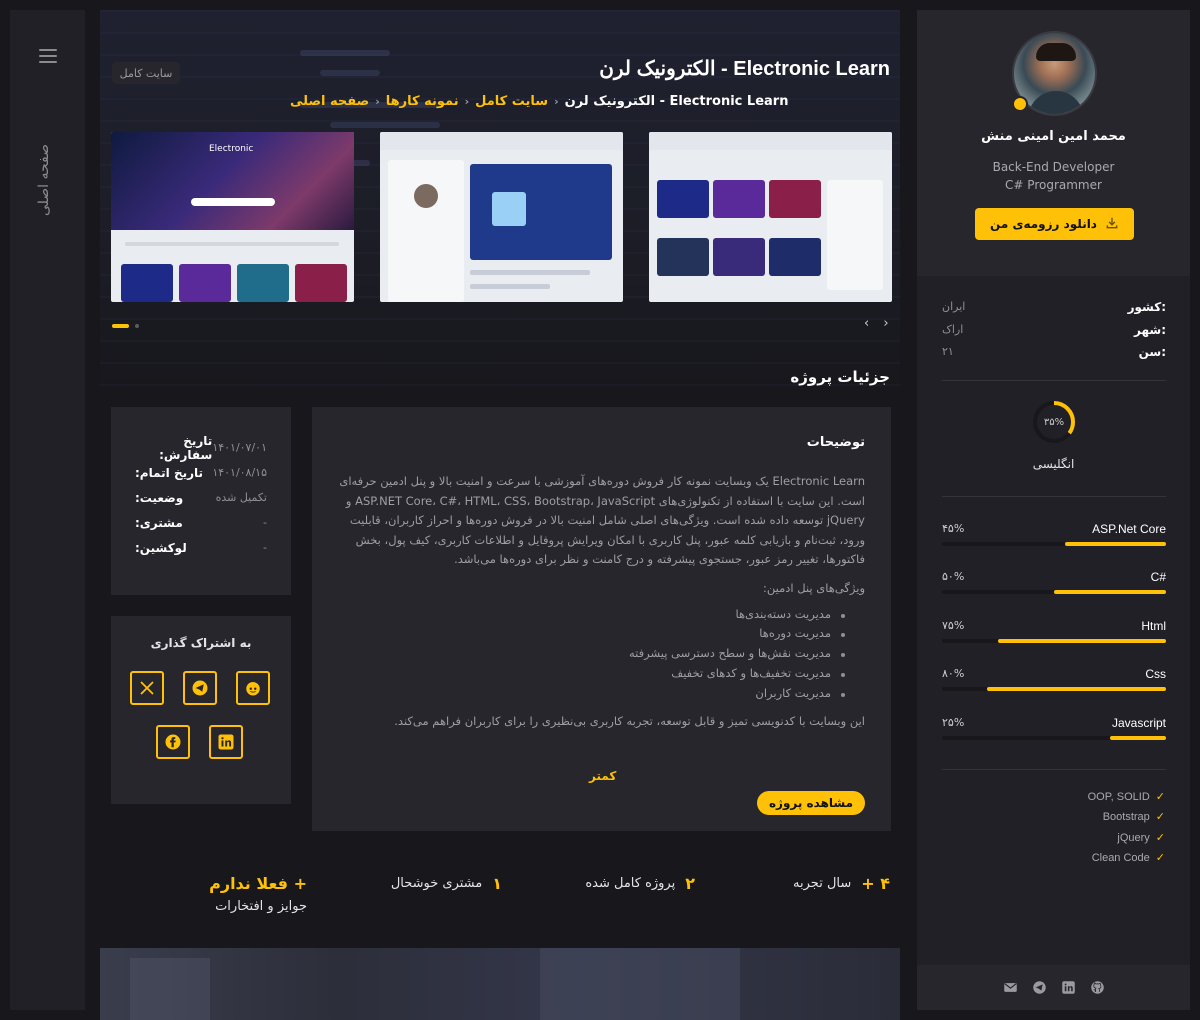 This screenshot has width=1200, height=1020. I want to click on language-percent: ۳۵%, so click(1054, 422).